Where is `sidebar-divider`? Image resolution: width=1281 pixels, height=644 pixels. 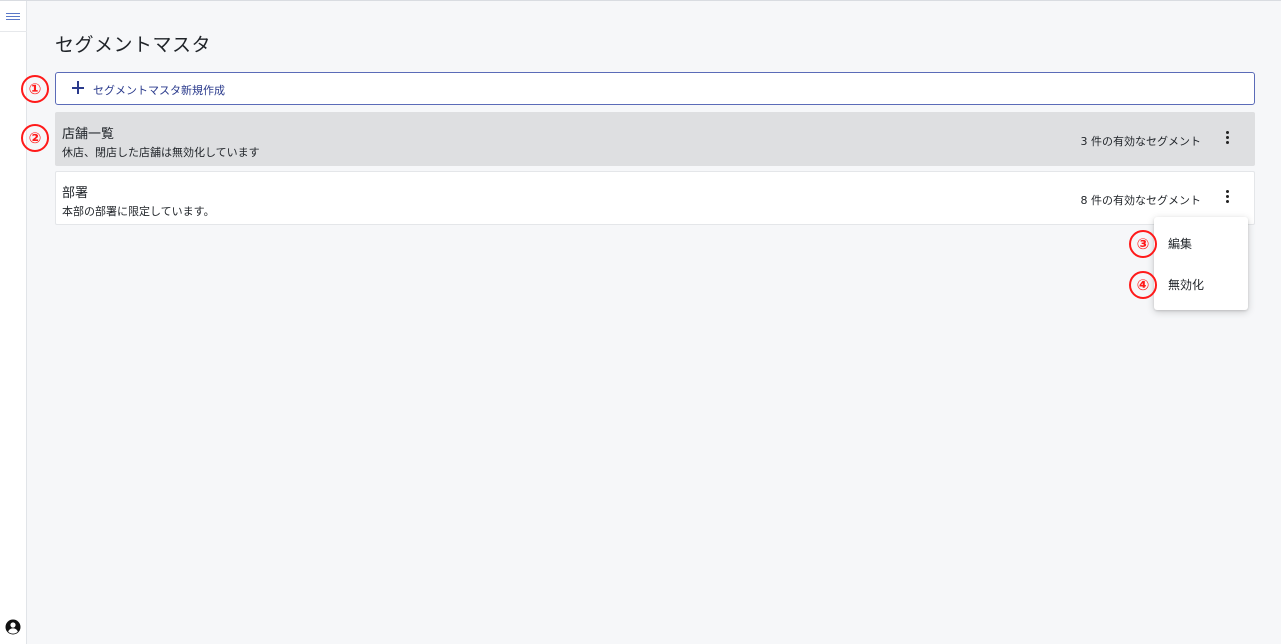 sidebar-divider is located at coordinates (13, 31).